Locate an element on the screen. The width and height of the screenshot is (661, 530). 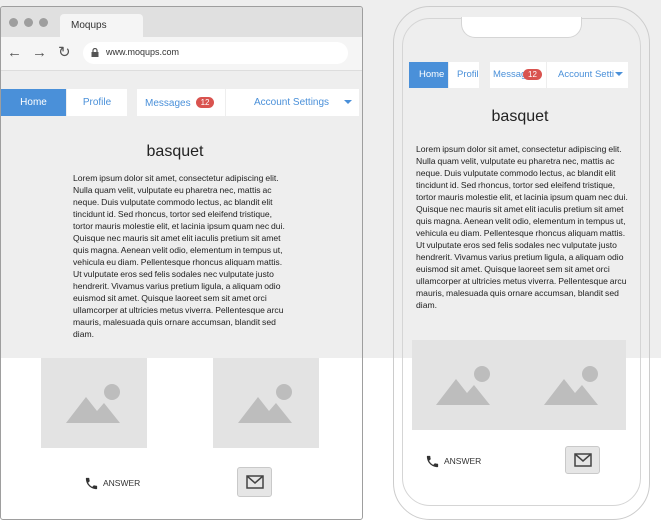
nav-profile-button: Profile is located at coordinates (97, 102).